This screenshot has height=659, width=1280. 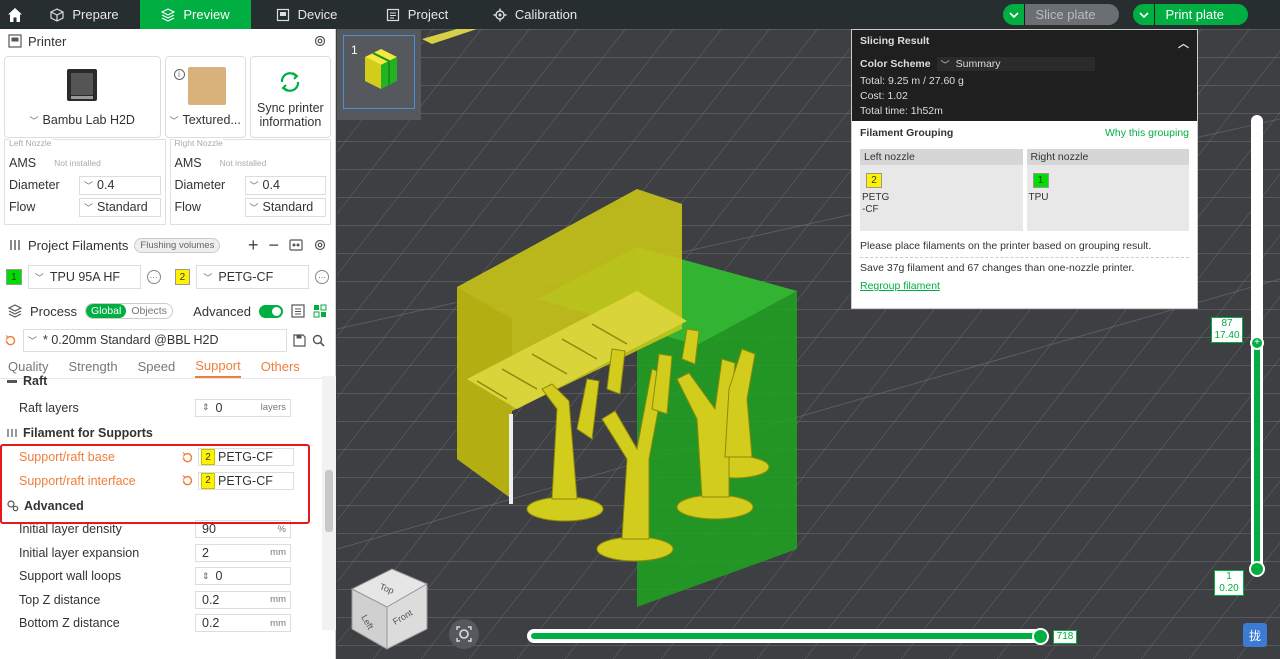 What do you see at coordinates (253, 245) in the screenshot?
I see `add-icon: +` at bounding box center [253, 245].